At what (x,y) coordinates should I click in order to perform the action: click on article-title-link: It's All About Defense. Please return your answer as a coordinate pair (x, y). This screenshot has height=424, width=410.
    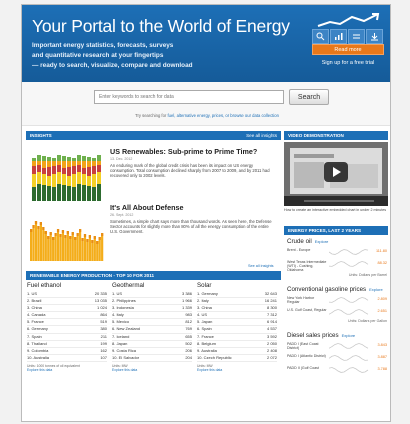
    Looking at the image, I should click on (194, 207).